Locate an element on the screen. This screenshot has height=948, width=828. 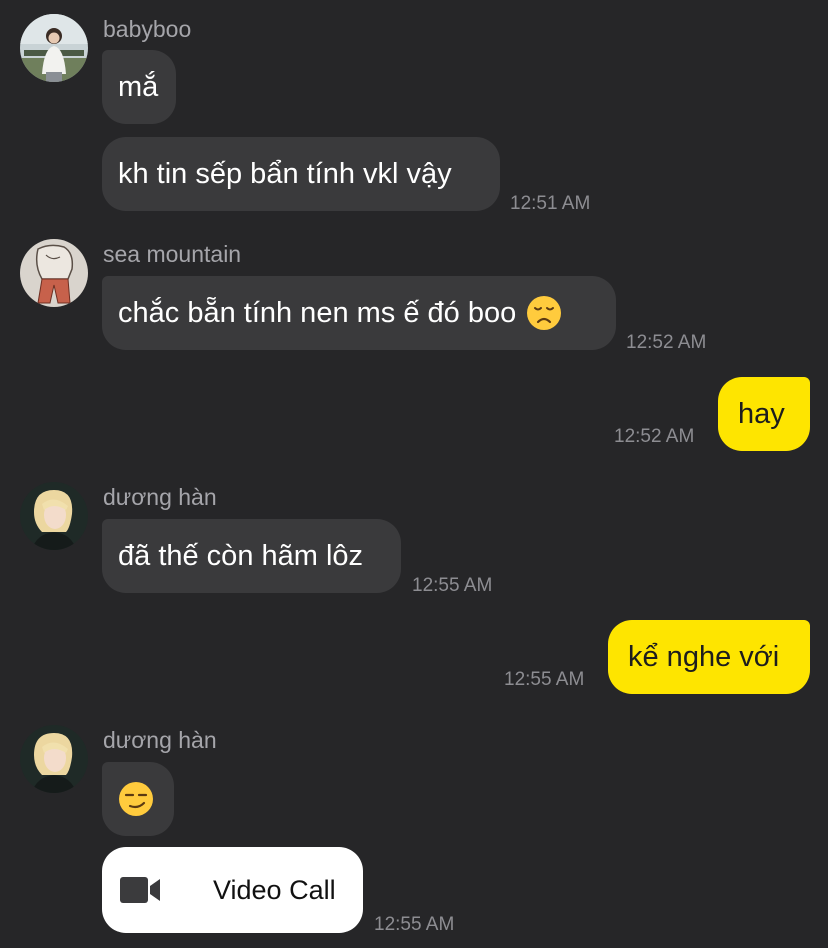
message-bubble: mắ is located at coordinates (139, 87).